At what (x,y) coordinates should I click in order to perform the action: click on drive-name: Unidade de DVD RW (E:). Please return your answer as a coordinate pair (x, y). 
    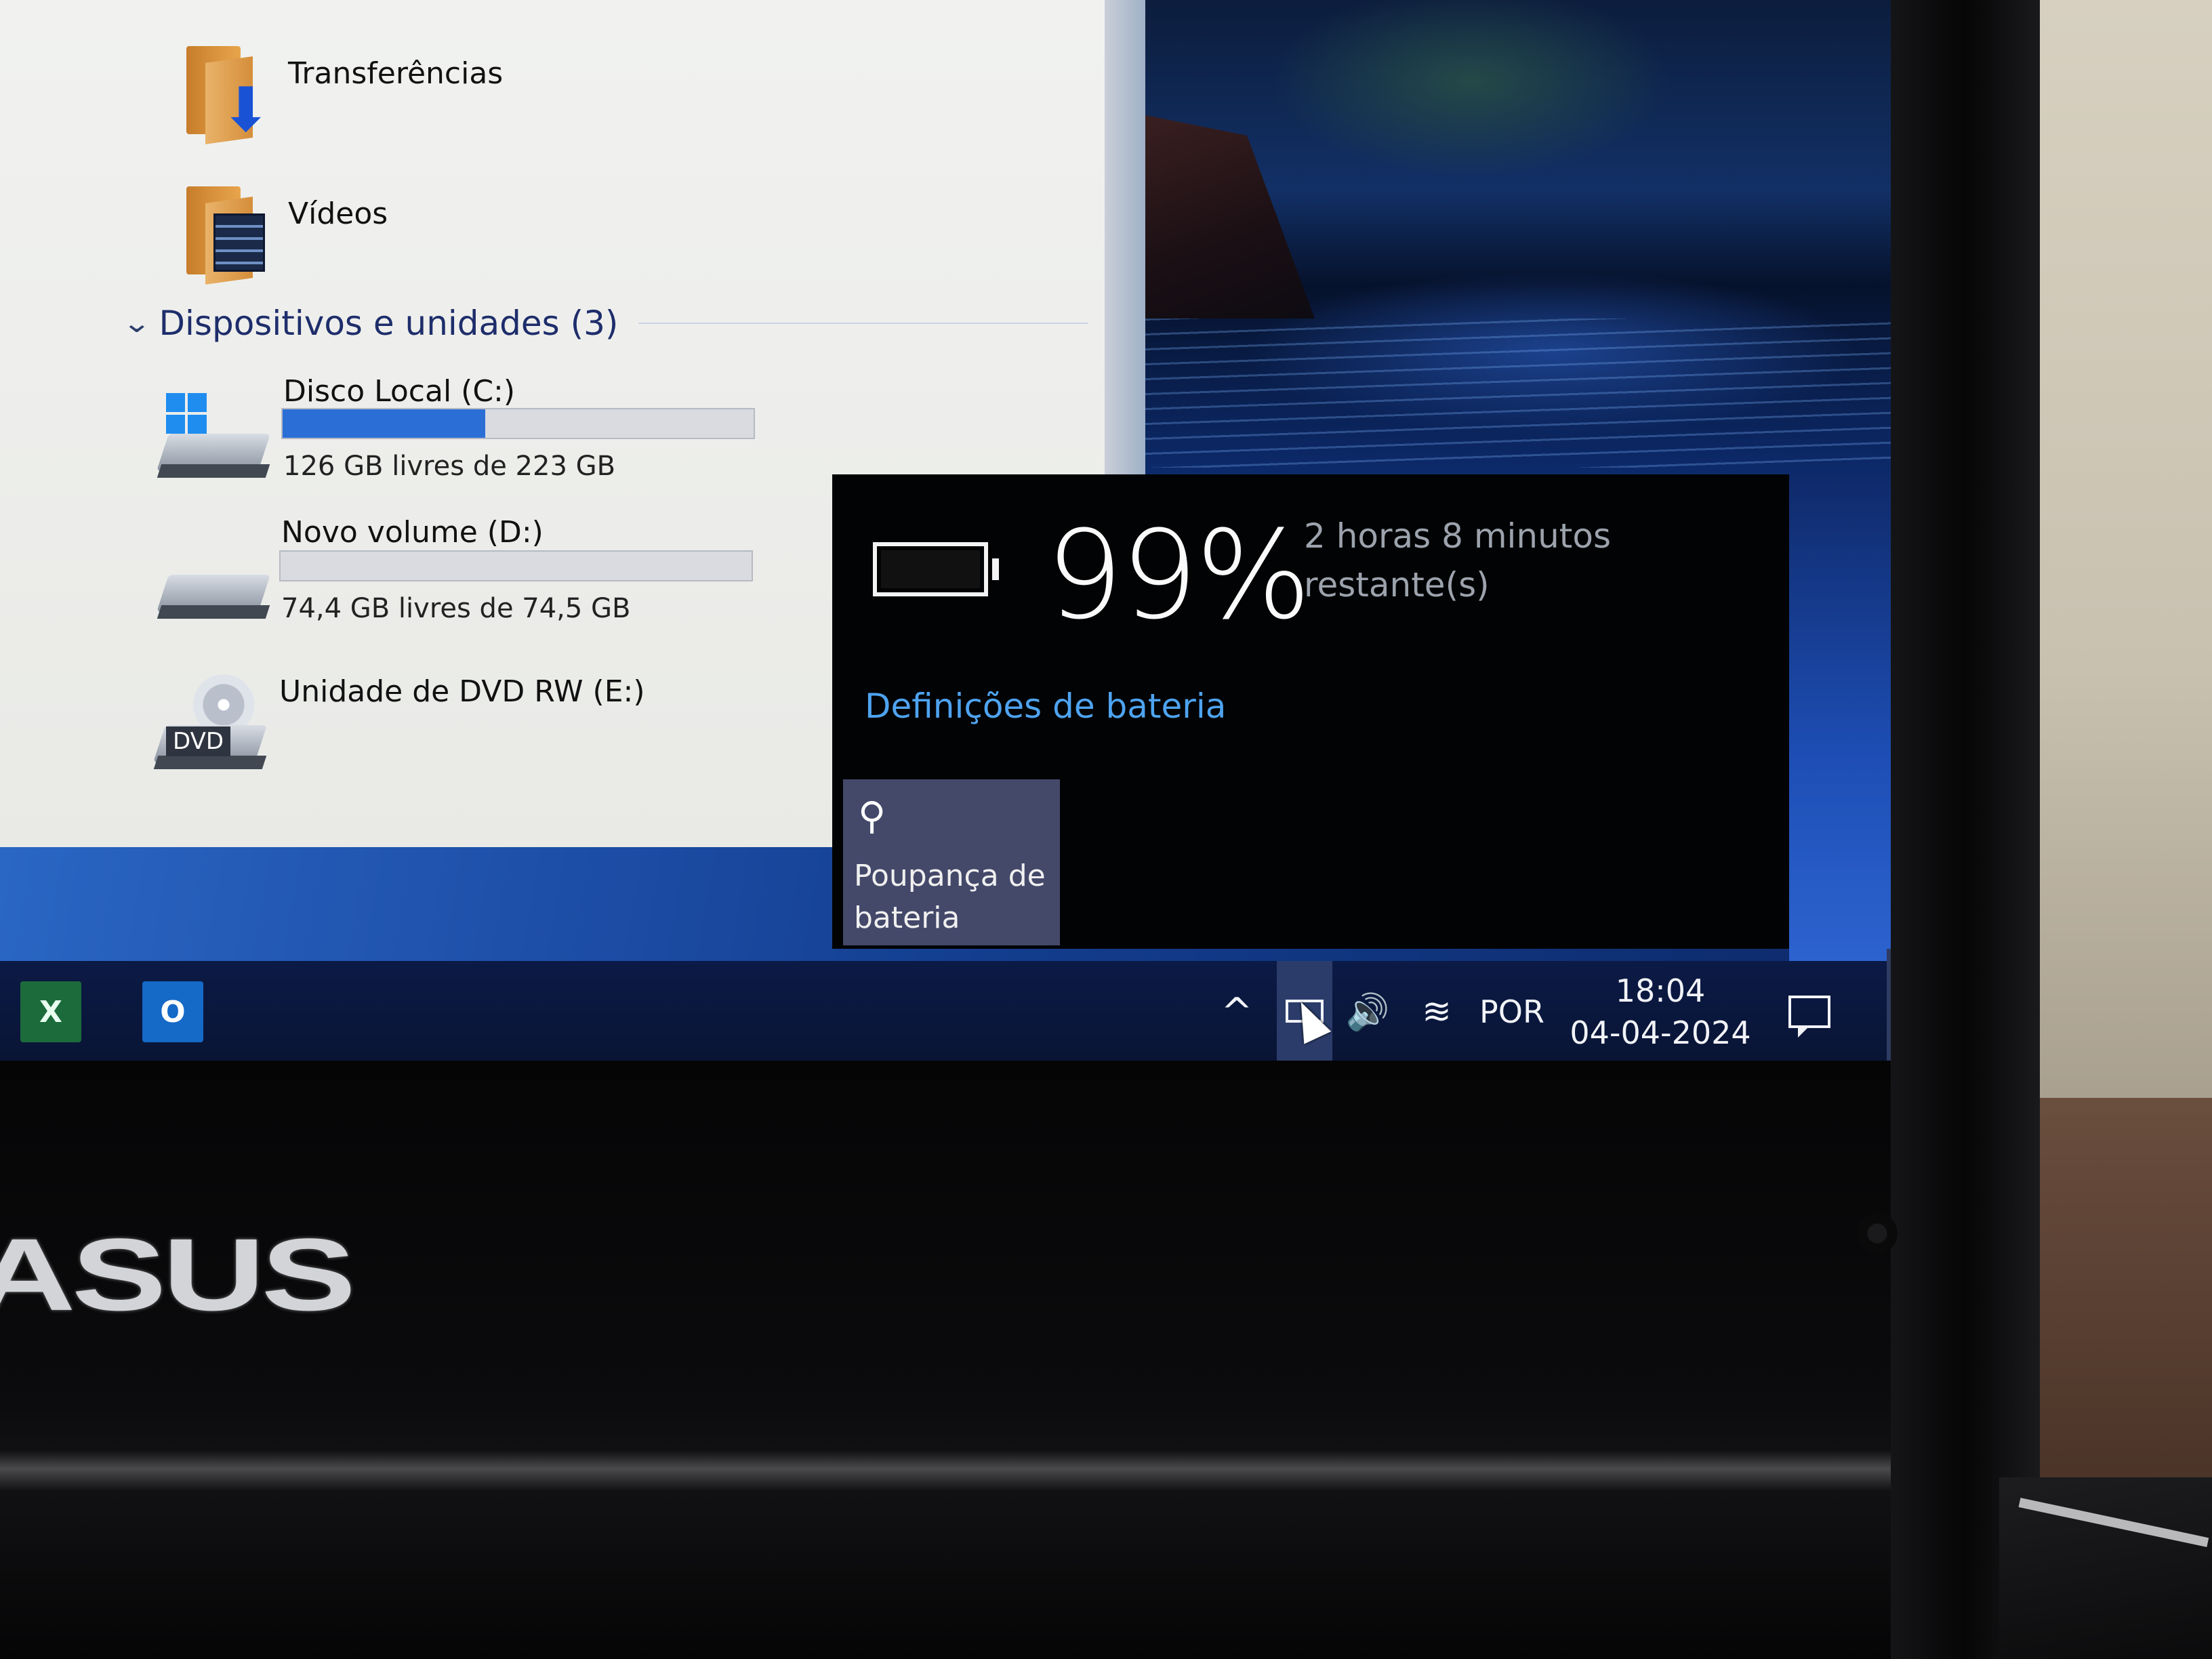
    Looking at the image, I should click on (462, 691).